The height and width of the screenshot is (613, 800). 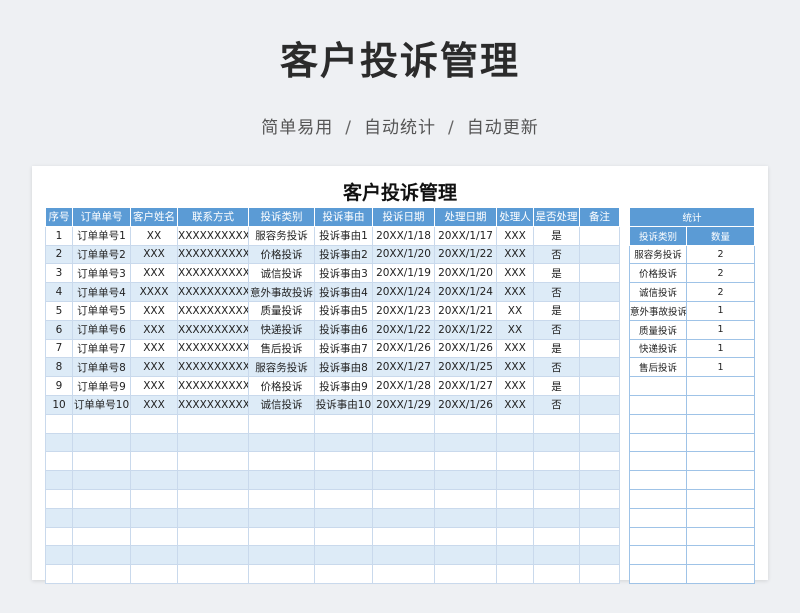 I want to click on table-cell: 20XX/1/29, so click(x=403, y=404).